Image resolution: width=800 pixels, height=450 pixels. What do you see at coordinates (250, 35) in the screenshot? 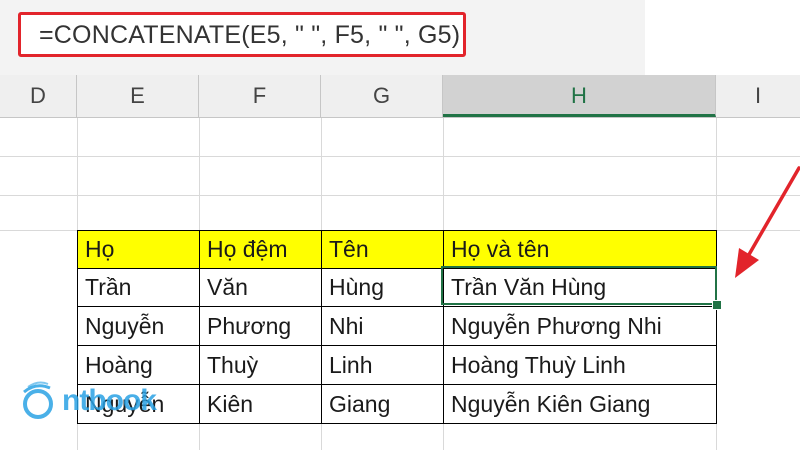
I see `formula-text: =CONCATENATE(E5, " ", F5, " ", G5)` at bounding box center [250, 35].